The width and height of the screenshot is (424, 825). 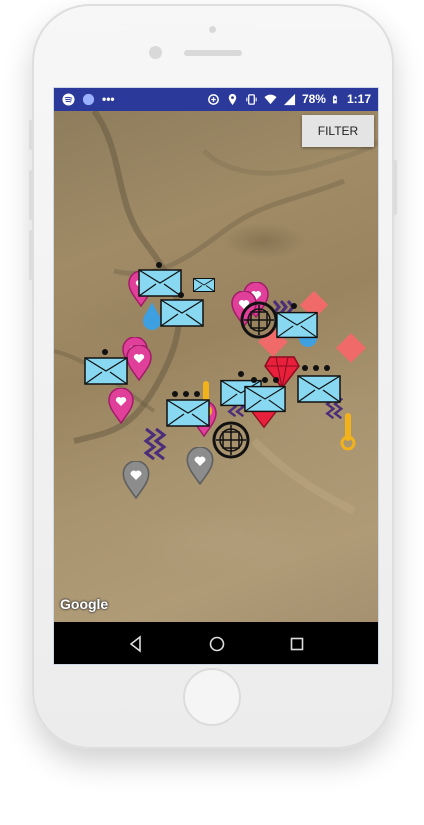 I want to click on android-nav-bar, so click(x=216, y=643).